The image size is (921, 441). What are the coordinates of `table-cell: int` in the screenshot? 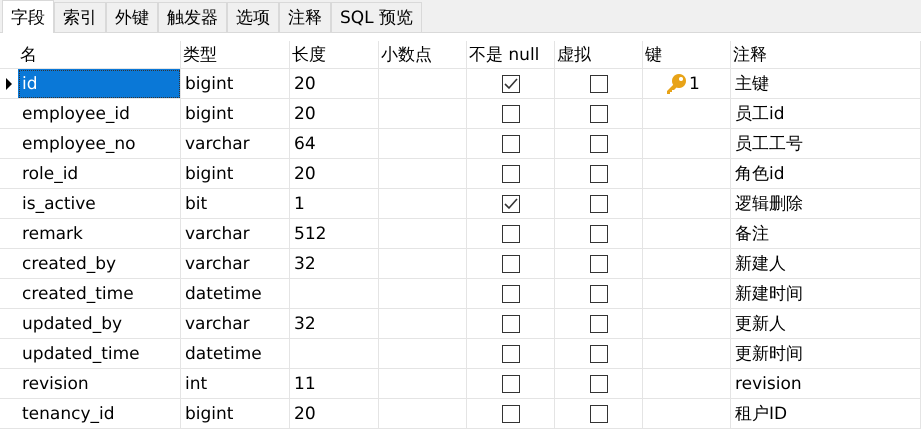 It's located at (235, 384).